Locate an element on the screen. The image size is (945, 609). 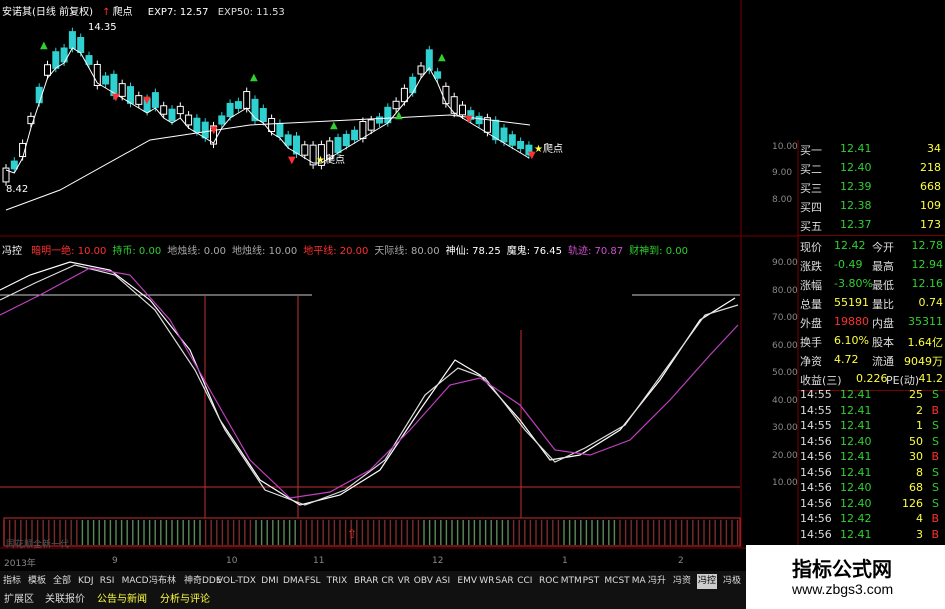
x-axis-label: 9 is located at coordinates (115, 561).